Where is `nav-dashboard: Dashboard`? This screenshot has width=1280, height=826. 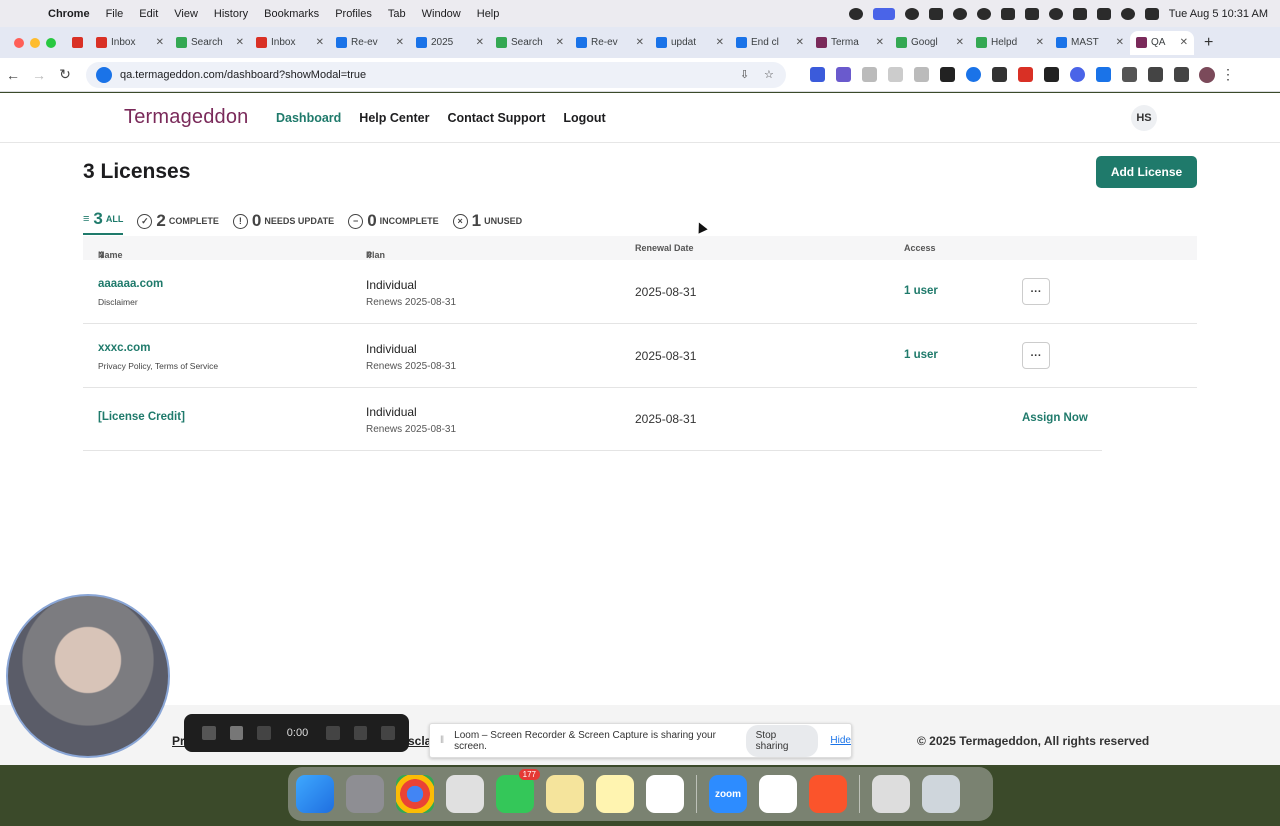 nav-dashboard: Dashboard is located at coordinates (308, 118).